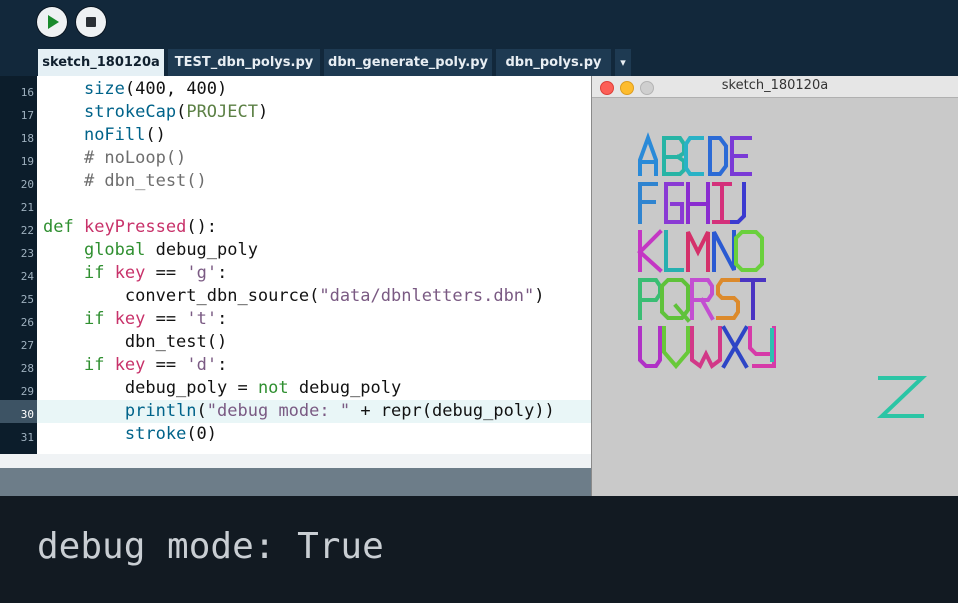 The height and width of the screenshot is (603, 958). What do you see at coordinates (675, 300) in the screenshot?
I see `letter-q` at bounding box center [675, 300].